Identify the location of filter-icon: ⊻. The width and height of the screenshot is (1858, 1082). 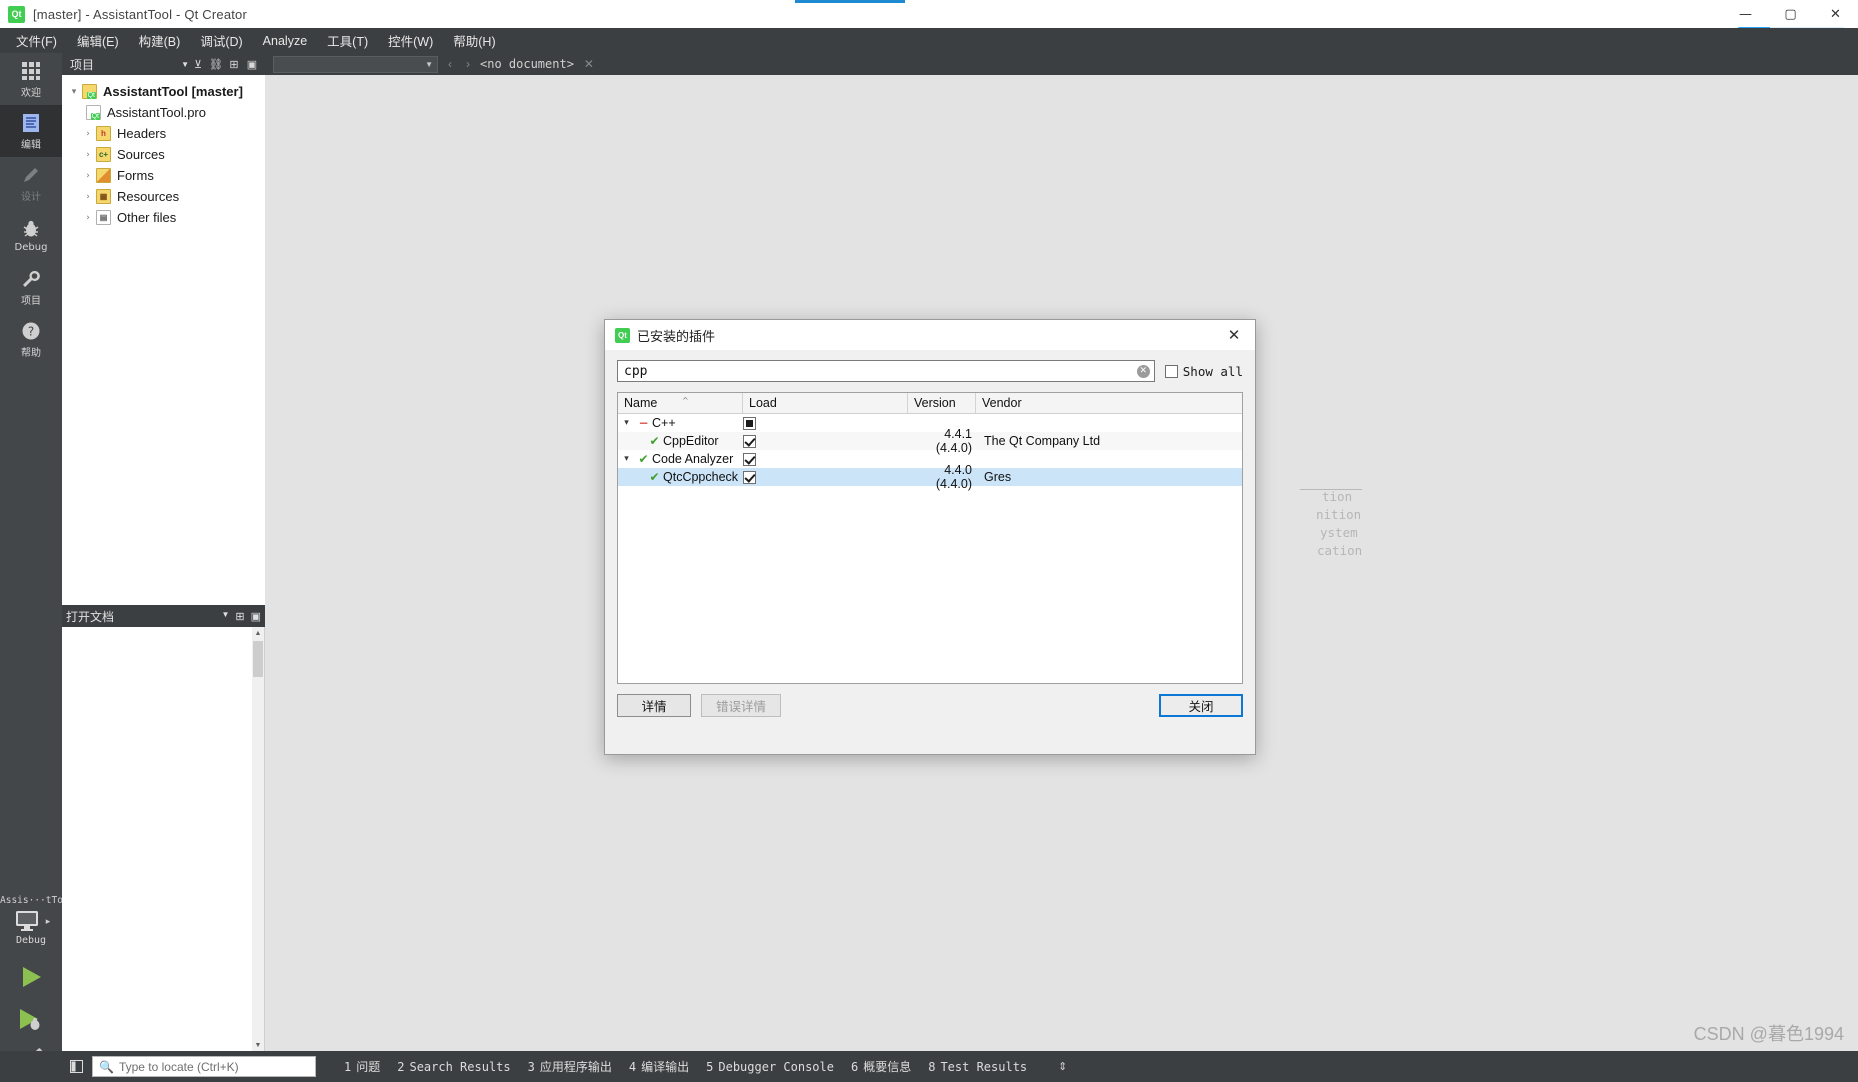
(198, 64).